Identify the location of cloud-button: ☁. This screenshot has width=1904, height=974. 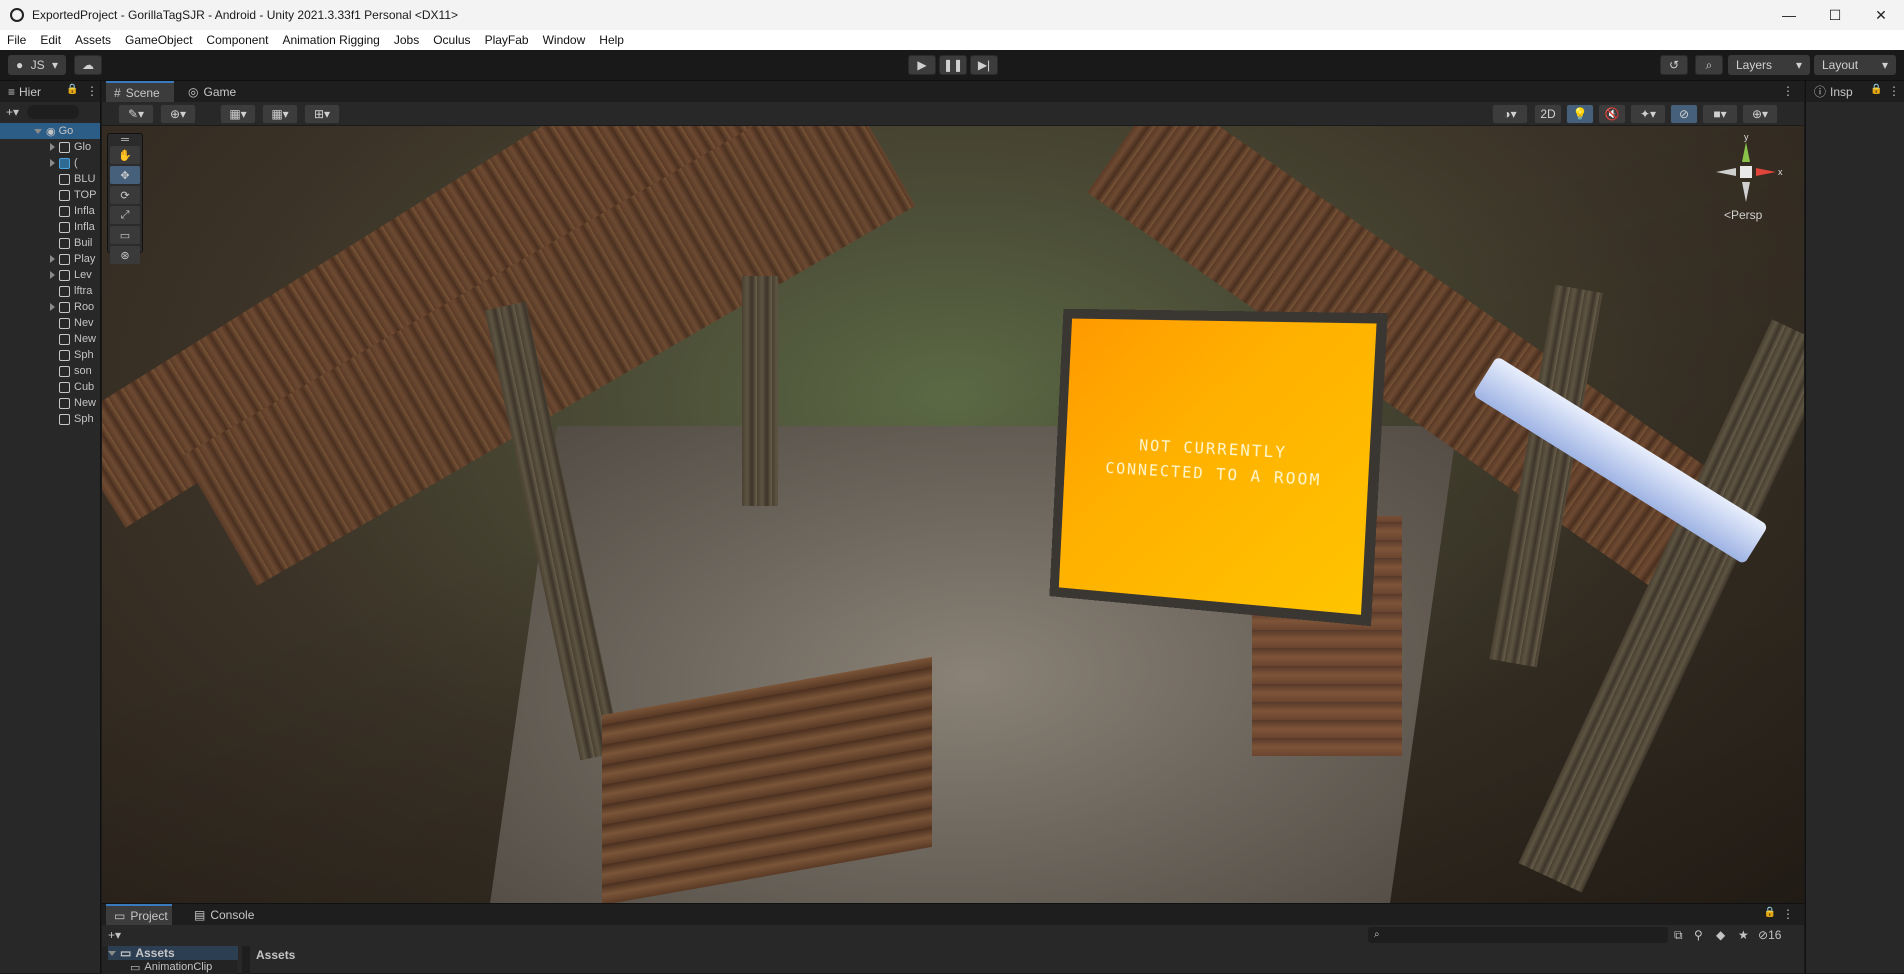
(88, 65).